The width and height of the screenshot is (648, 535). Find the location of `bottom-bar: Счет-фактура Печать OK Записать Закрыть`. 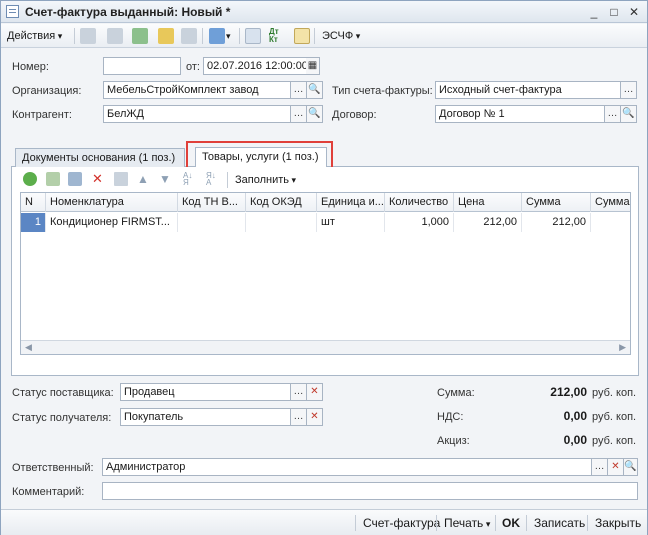

bottom-bar: Счет-фактура Печать OK Записать Закрыть is located at coordinates (324, 522).